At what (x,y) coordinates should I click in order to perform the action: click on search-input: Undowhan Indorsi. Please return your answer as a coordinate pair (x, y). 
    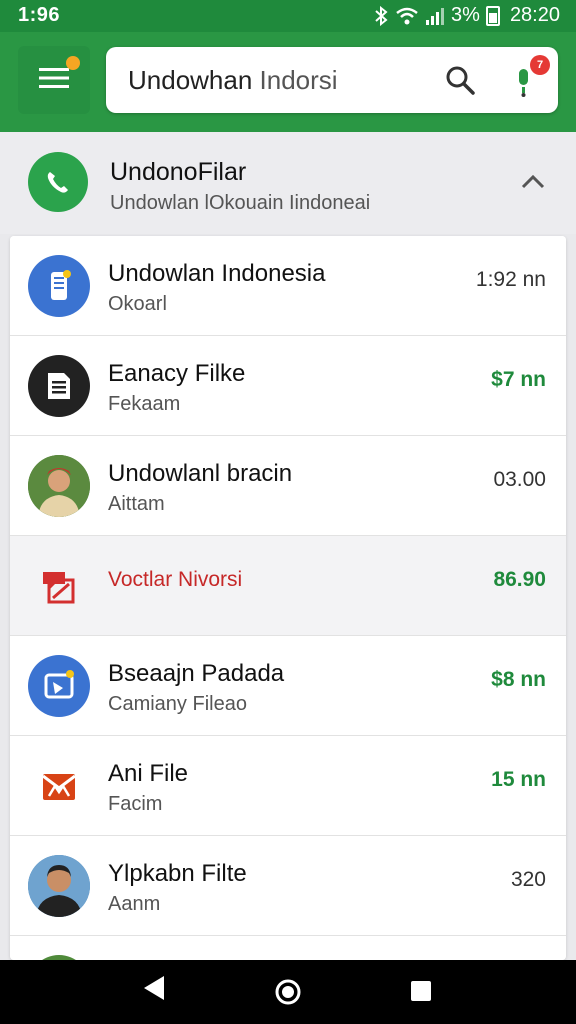
    Looking at the image, I should click on (233, 80).